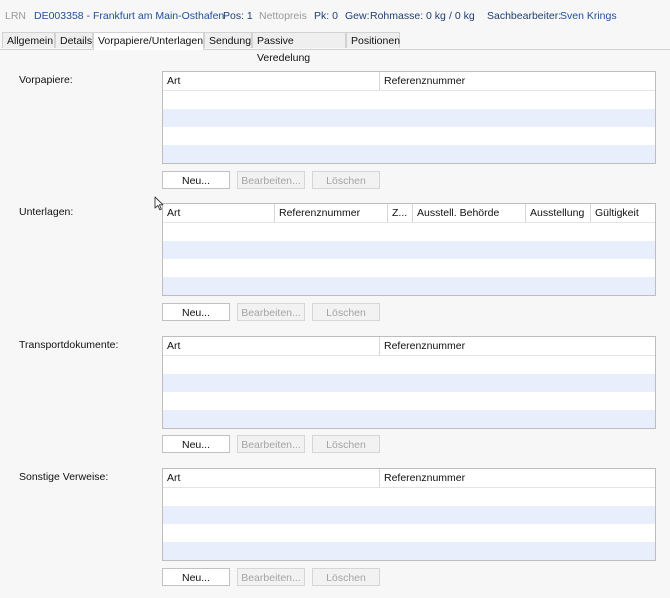 The width and height of the screenshot is (670, 598). Describe the element at coordinates (159, 203) in the screenshot. I see `mouse-cursor-icon` at that location.